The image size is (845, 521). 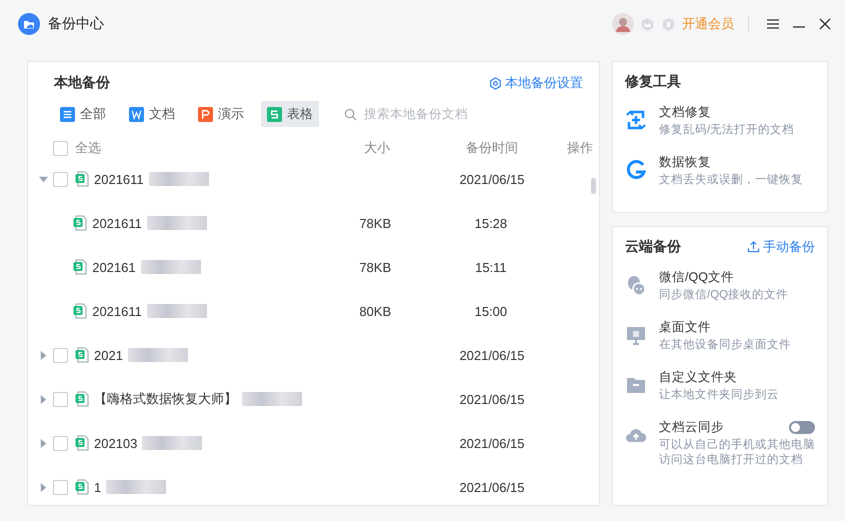 I want to click on filter-tab: 全部, so click(x=83, y=114).